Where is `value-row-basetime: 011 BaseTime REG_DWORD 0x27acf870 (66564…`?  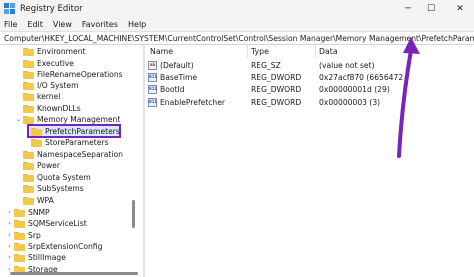 value-row-basetime: 011 BaseTime REG_DWORD 0x27acf870 (66564… is located at coordinates (309, 77).